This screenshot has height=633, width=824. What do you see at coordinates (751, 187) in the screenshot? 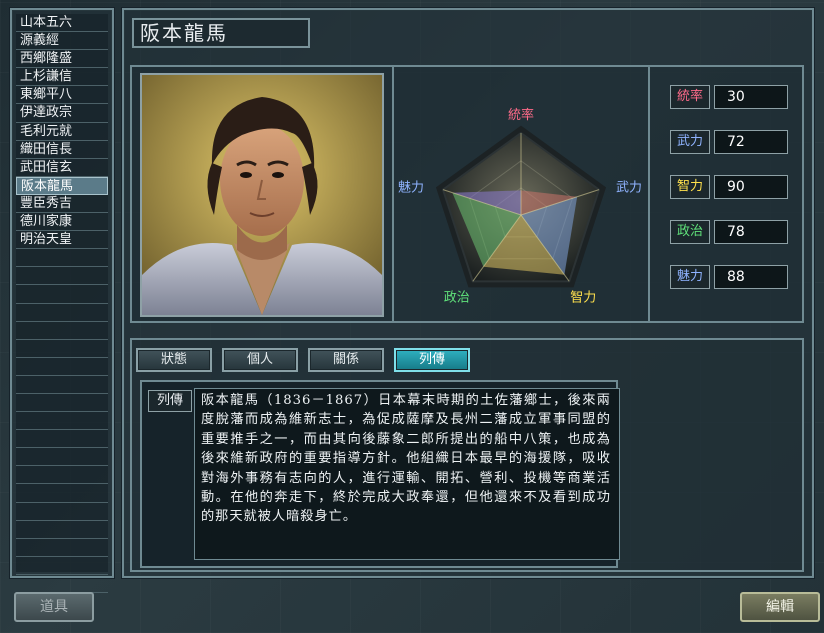
I see `stat-value: 90` at bounding box center [751, 187].